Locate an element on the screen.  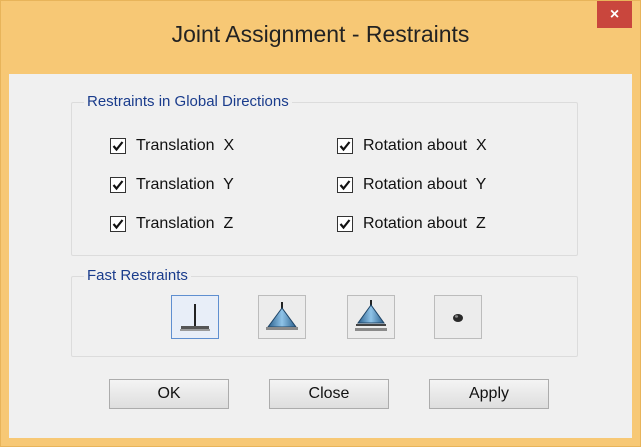
rotation-z-label: Rotation about Z is located at coordinates (424, 223).